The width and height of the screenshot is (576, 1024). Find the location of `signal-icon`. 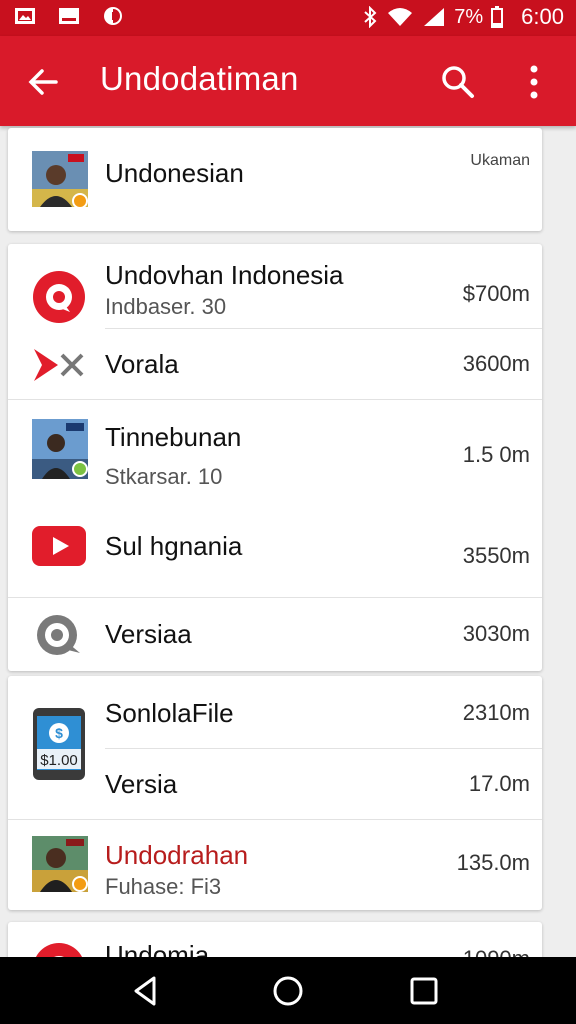

signal-icon is located at coordinates (434, 17).